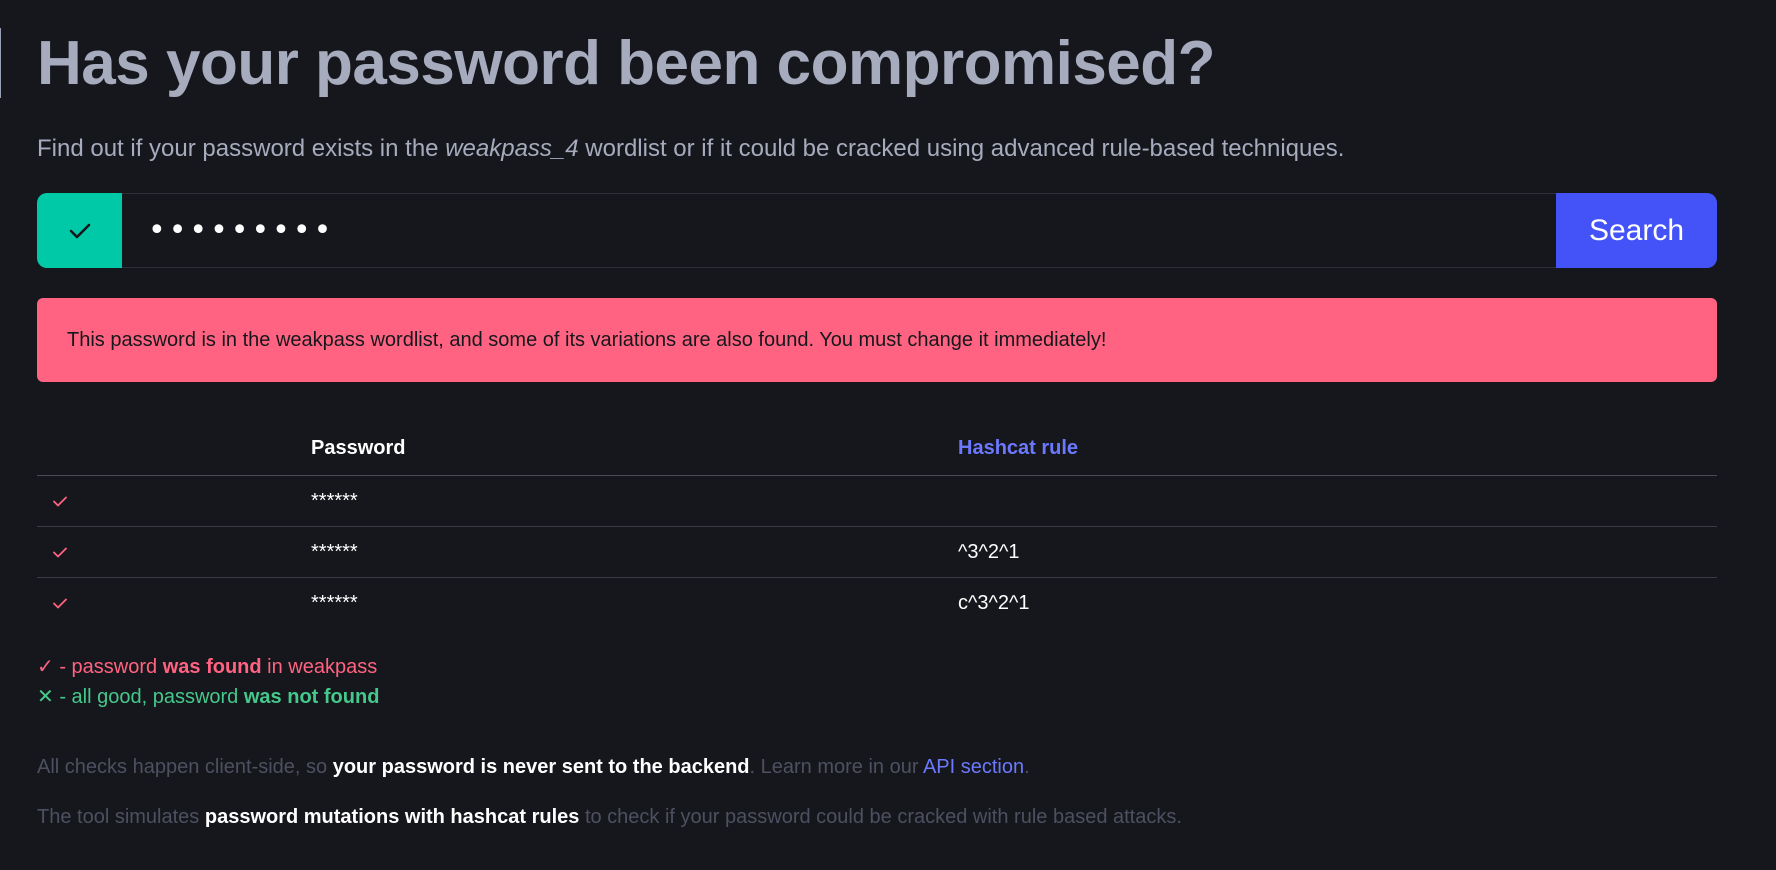 This screenshot has width=1776, height=870. I want to click on row-rule: ^3^2^1, so click(1337, 552).